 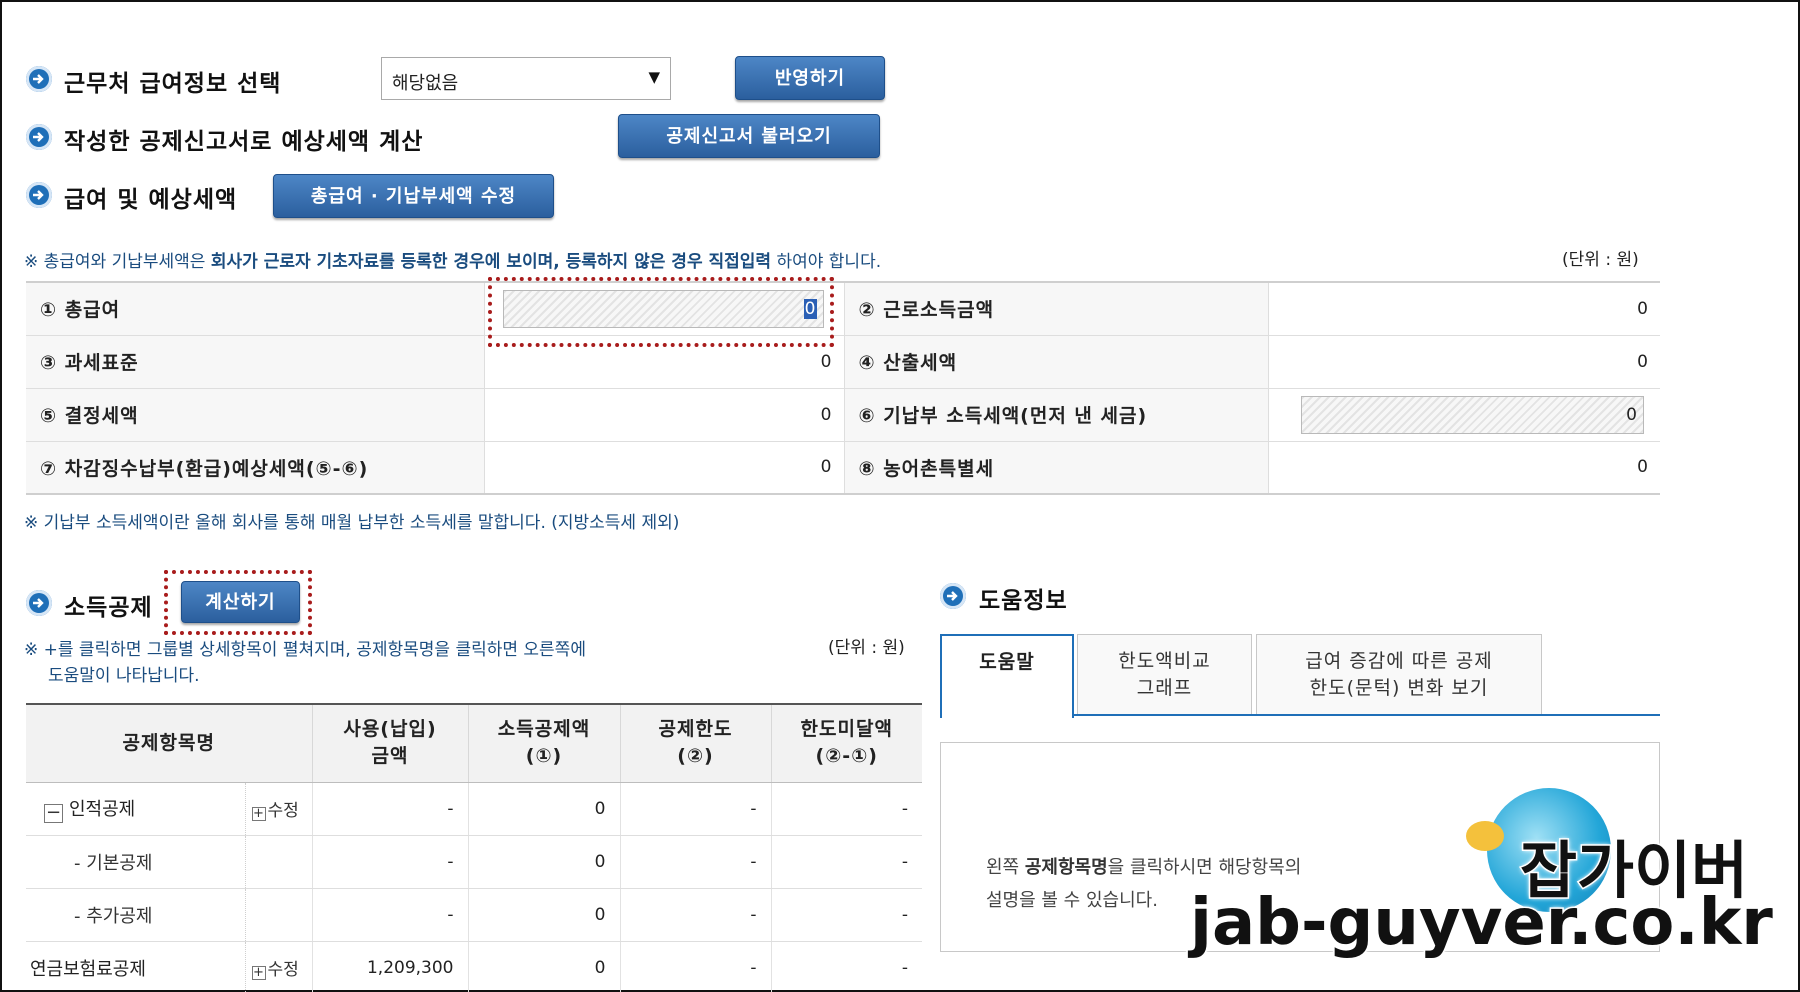 What do you see at coordinates (749, 136) in the screenshot?
I see `load-deduction-form-button: 공제신고서 불러오기` at bounding box center [749, 136].